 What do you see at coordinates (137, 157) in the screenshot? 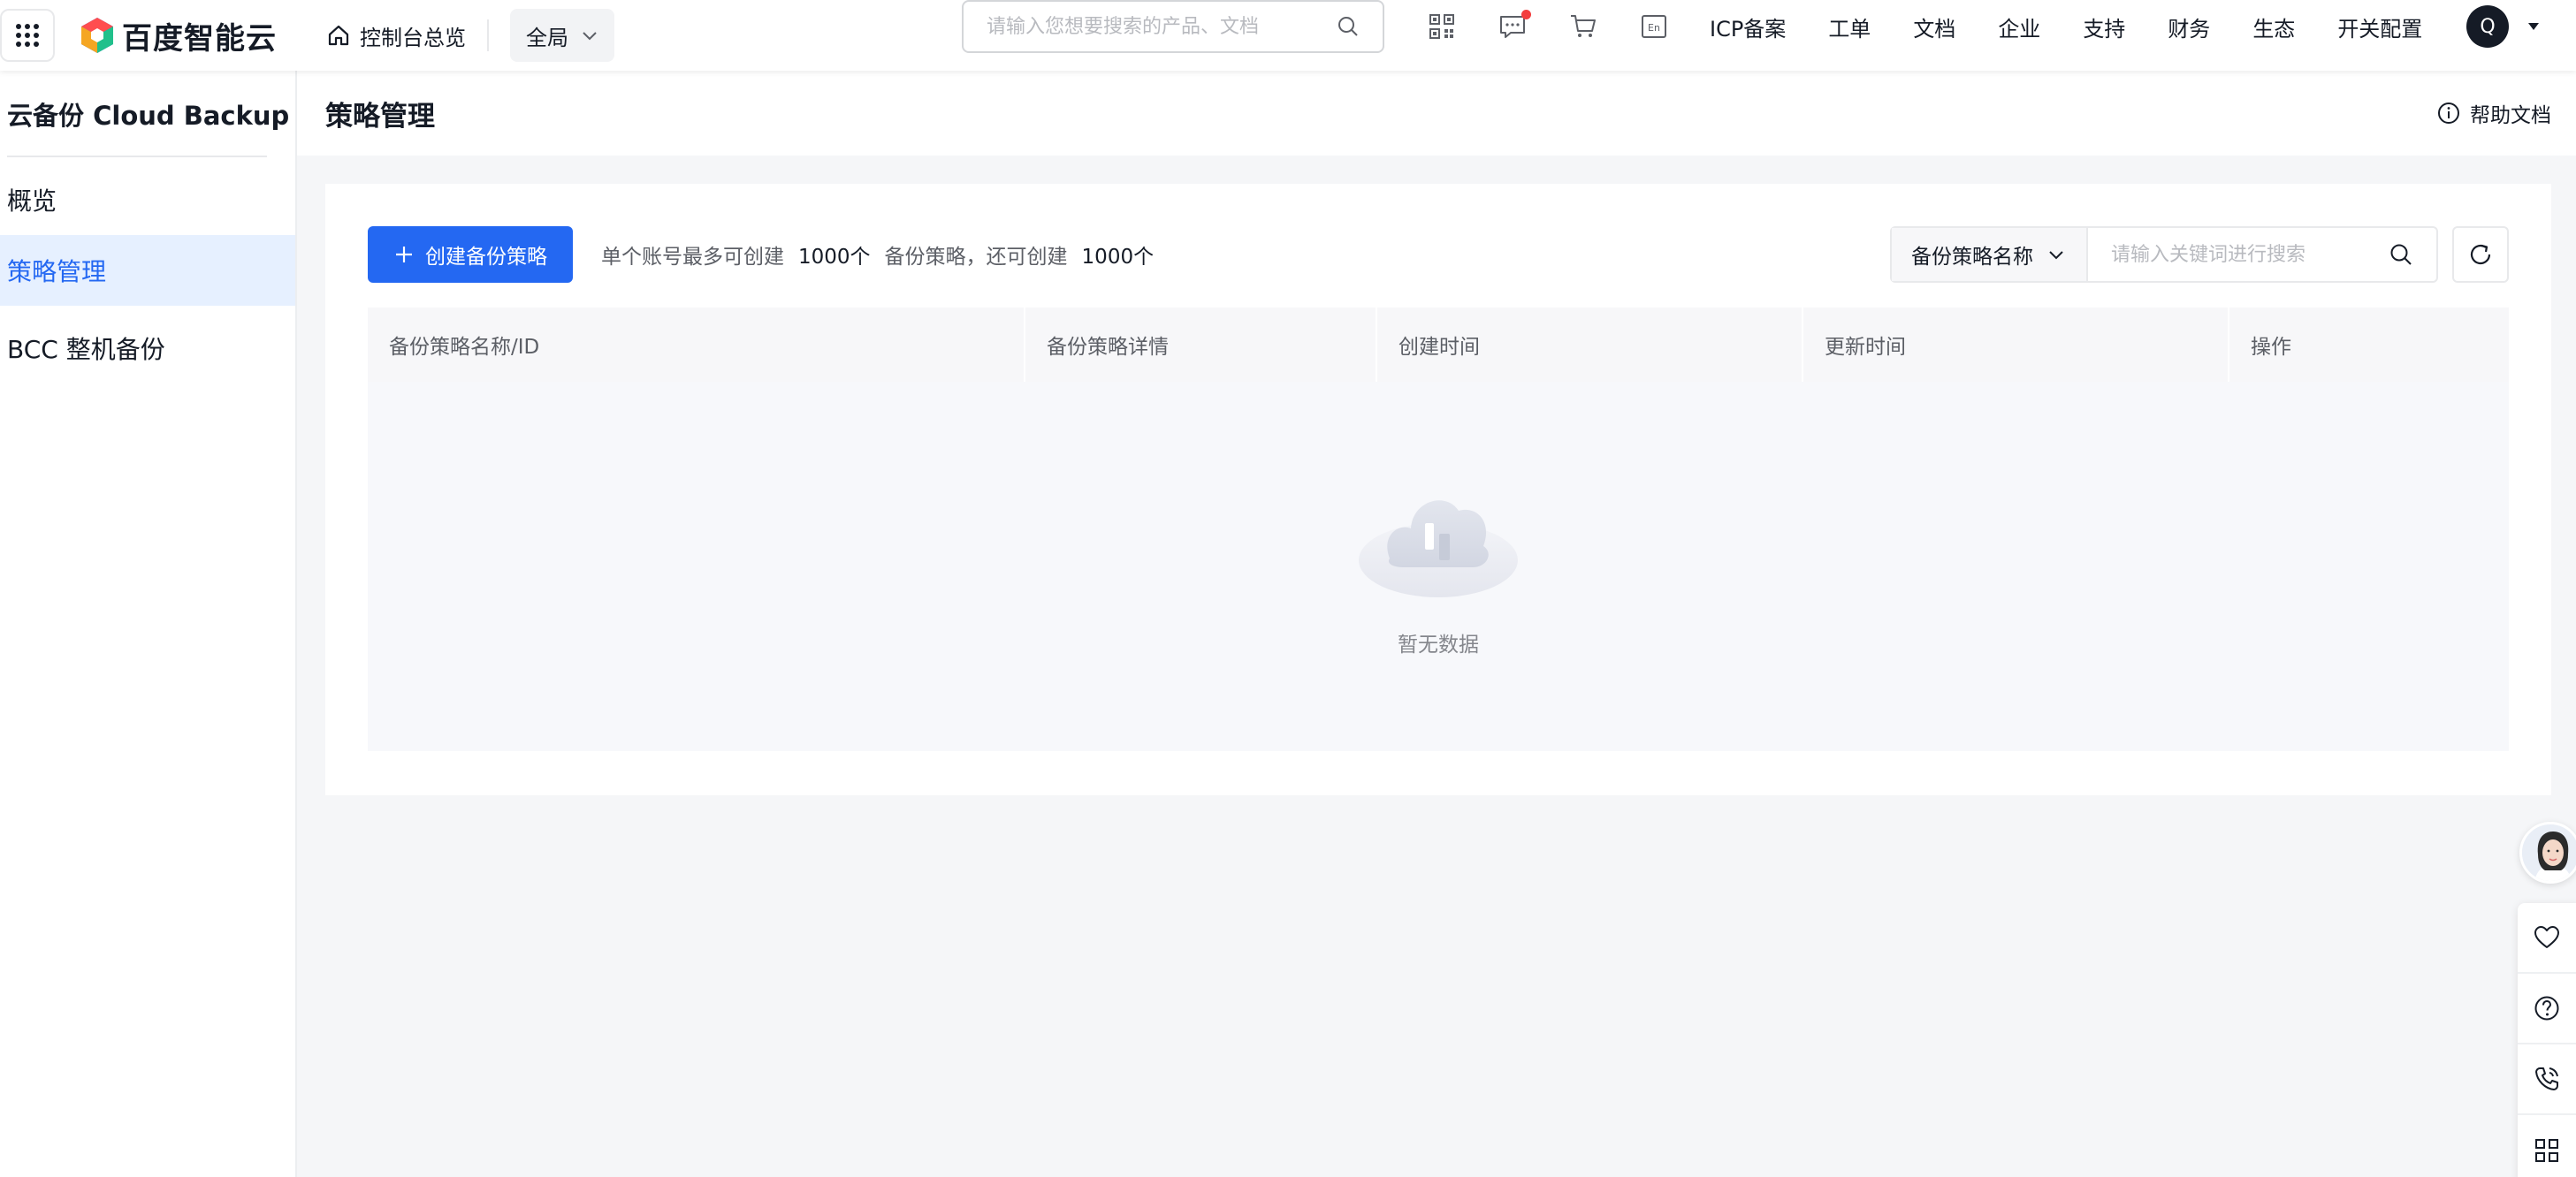
I see `sidebar-divider` at bounding box center [137, 157].